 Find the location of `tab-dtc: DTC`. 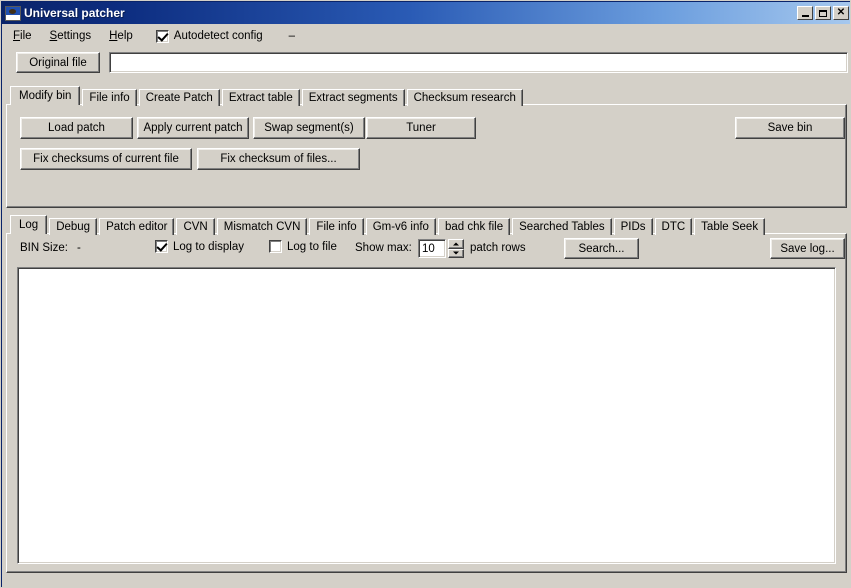

tab-dtc: DTC is located at coordinates (673, 226).